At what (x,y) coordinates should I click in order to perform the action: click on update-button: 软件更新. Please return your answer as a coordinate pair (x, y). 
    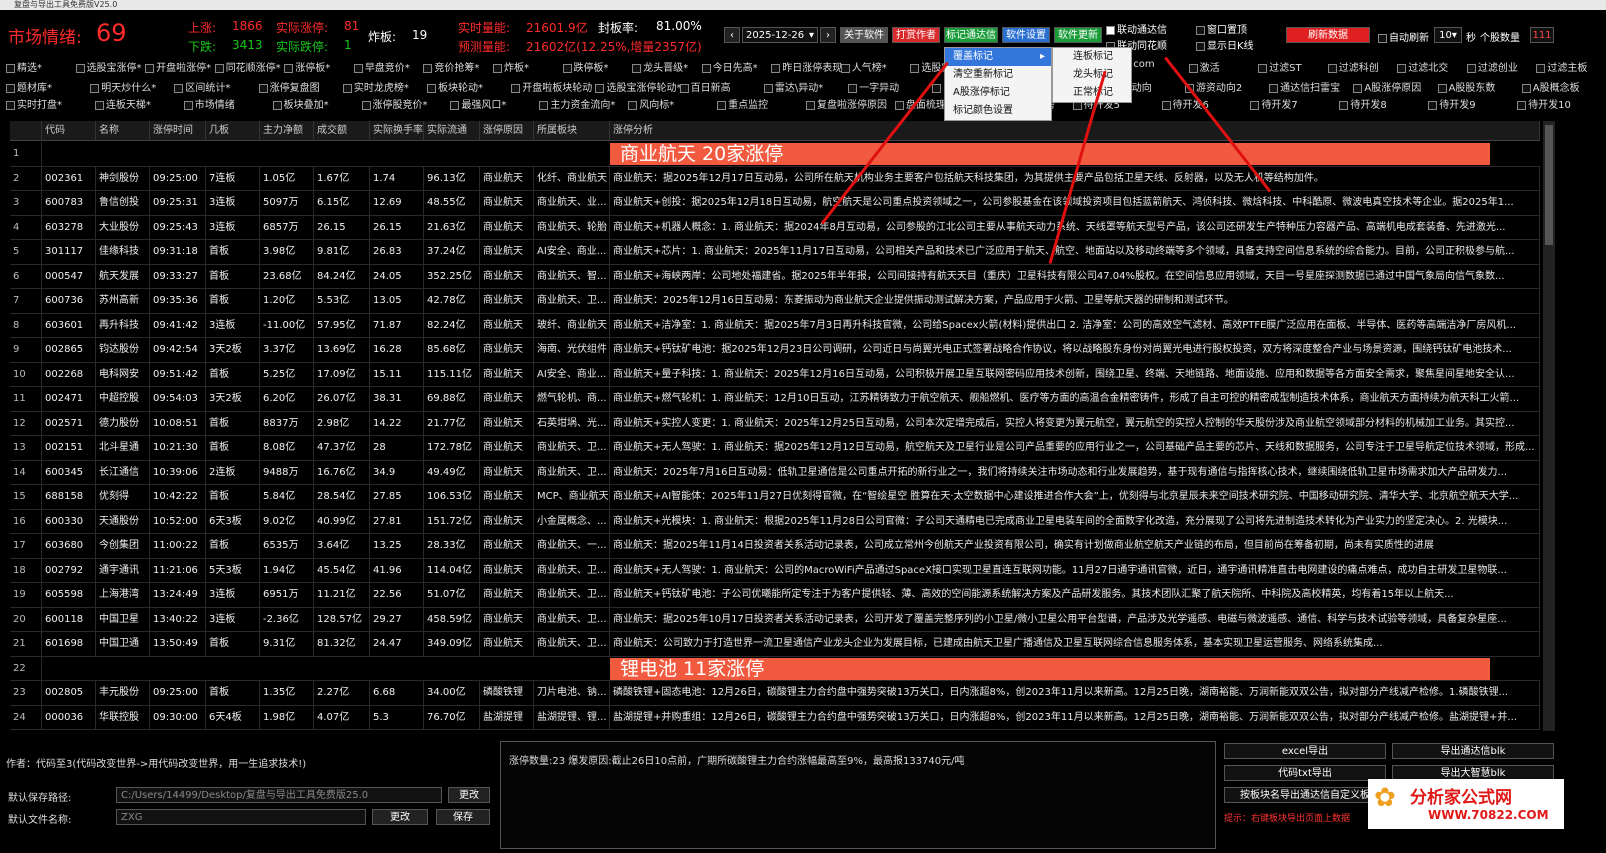
    Looking at the image, I should click on (1078, 35).